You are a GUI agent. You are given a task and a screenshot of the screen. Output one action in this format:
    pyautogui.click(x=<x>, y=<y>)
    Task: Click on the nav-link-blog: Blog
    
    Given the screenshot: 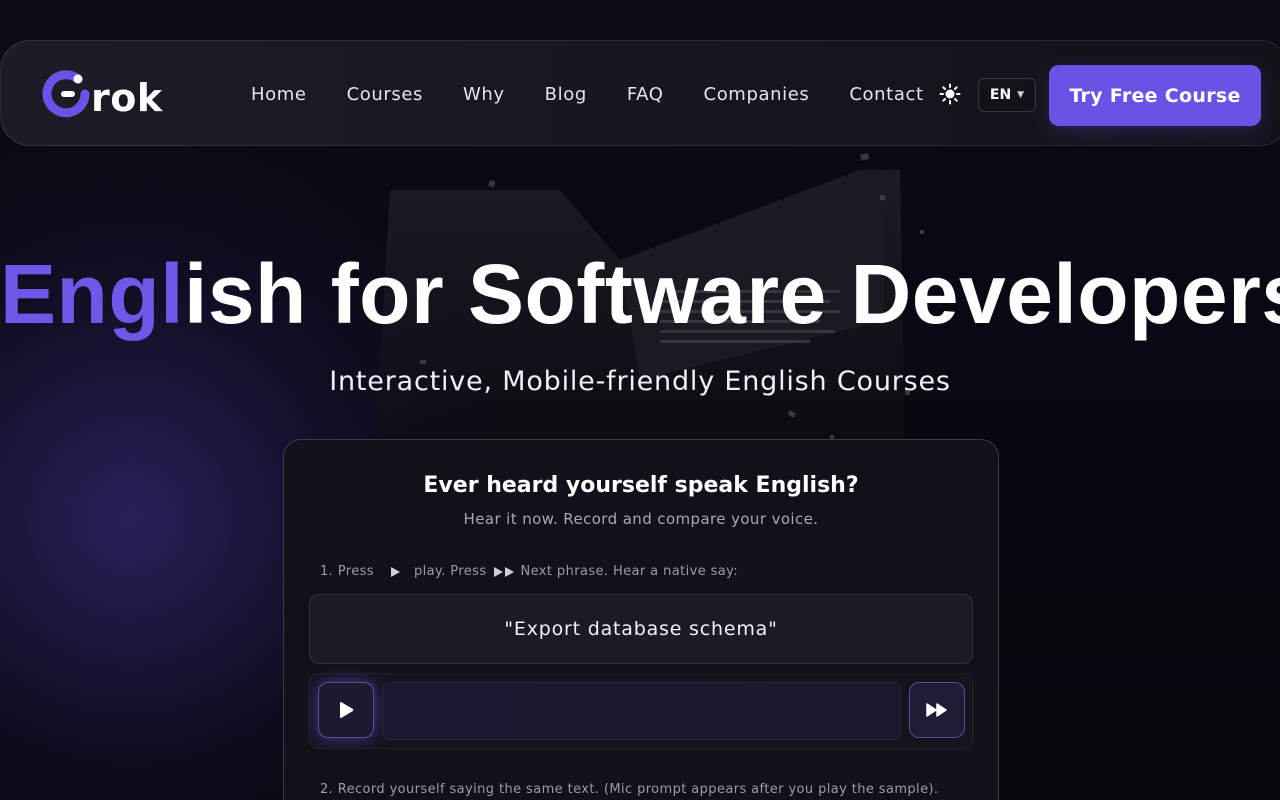 What is the action you would take?
    pyautogui.click(x=566, y=94)
    